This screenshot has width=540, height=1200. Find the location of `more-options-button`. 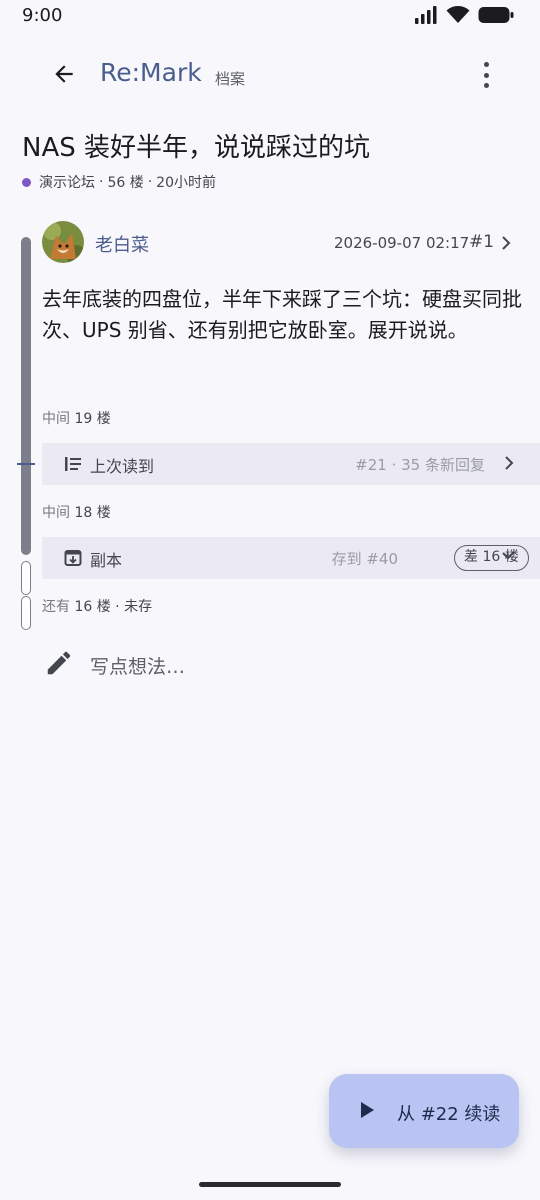

more-options-button is located at coordinates (486, 75).